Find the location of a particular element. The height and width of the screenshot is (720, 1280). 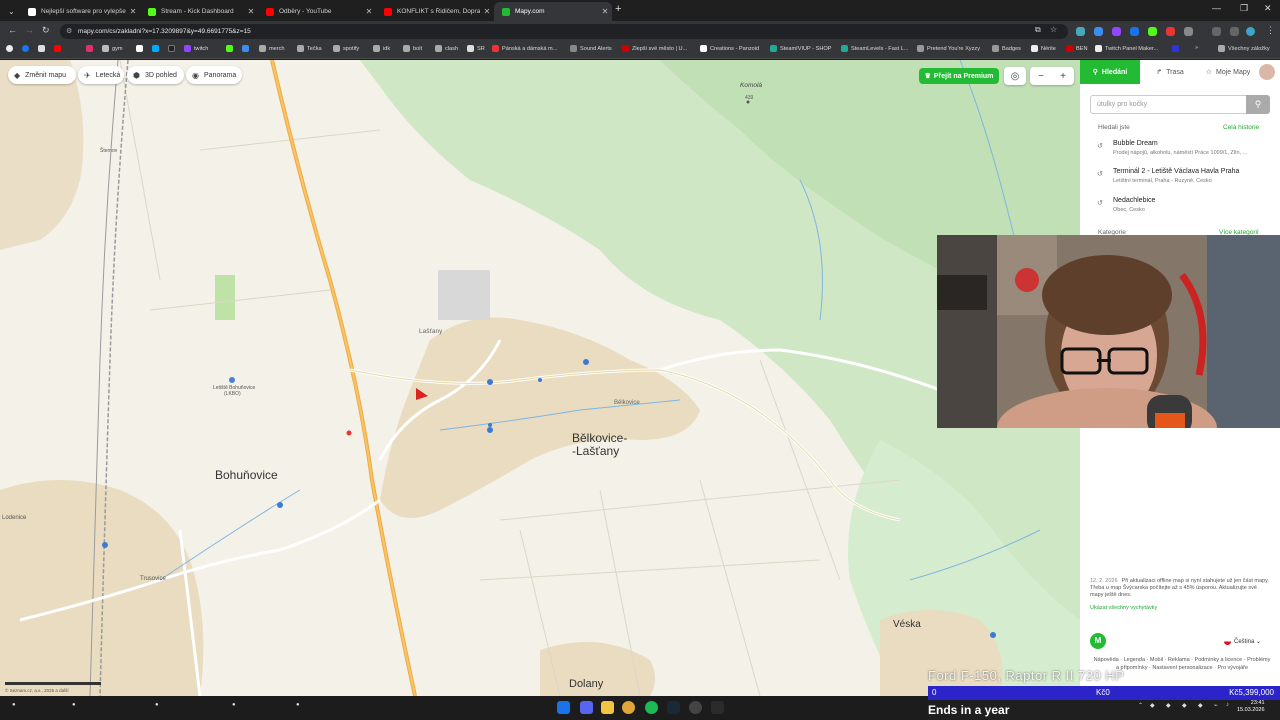

bookmark-steamlvlup: SteamIVIUP - SHOP is located at coordinates (801, 48).